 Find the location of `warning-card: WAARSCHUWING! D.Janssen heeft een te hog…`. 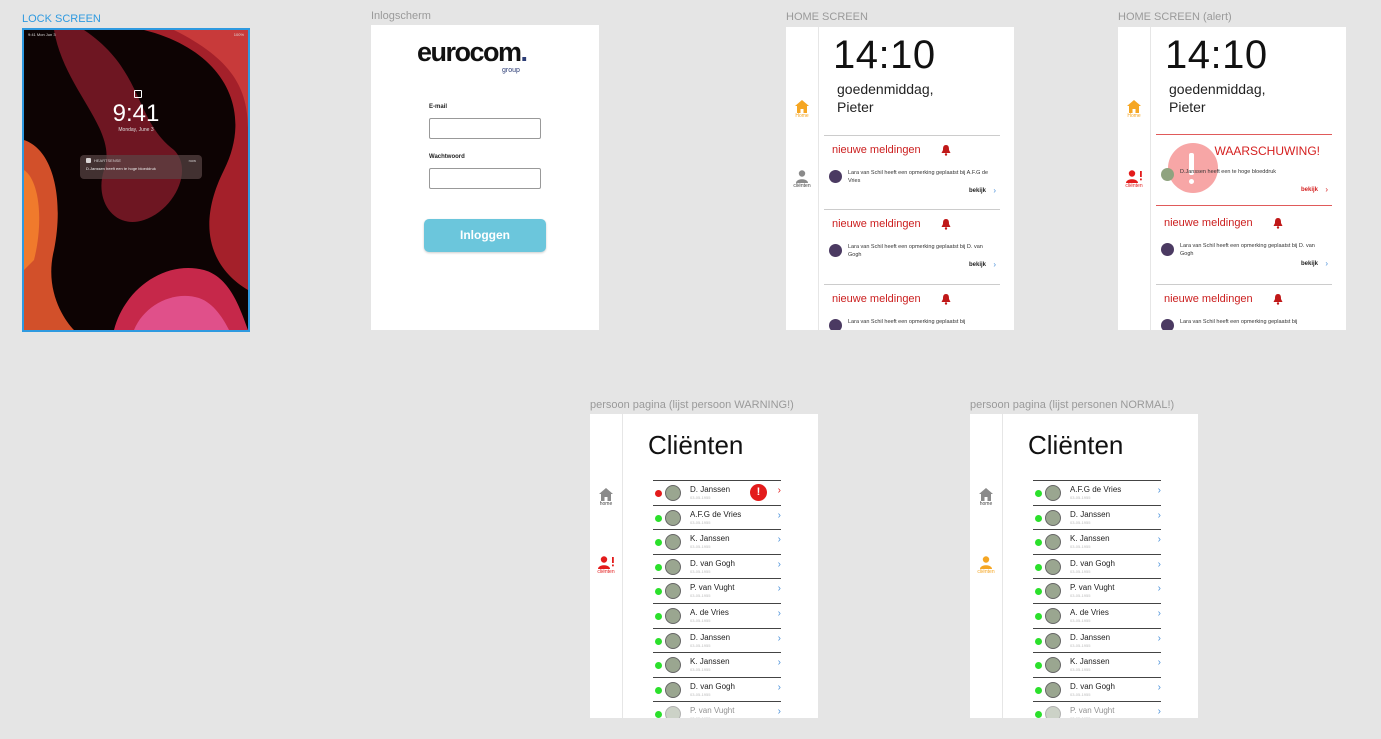

warning-card: WAARSCHUWING! D.Janssen heeft een te hog… is located at coordinates (1244, 170).